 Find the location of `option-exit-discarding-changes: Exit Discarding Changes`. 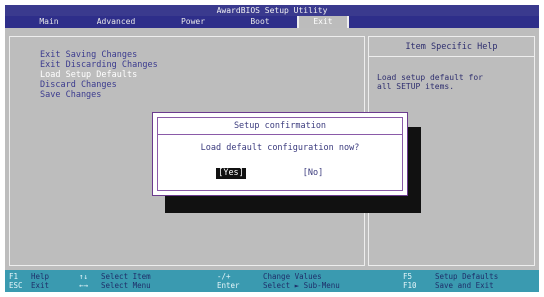

option-exit-discarding-changes: Exit Discarding Changes is located at coordinates (99, 65).